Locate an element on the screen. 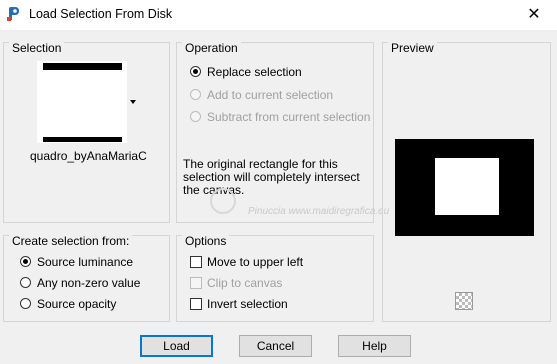 Image resolution: width=557 pixels, height=364 pixels. selection-thumbnail is located at coordinates (82, 102).